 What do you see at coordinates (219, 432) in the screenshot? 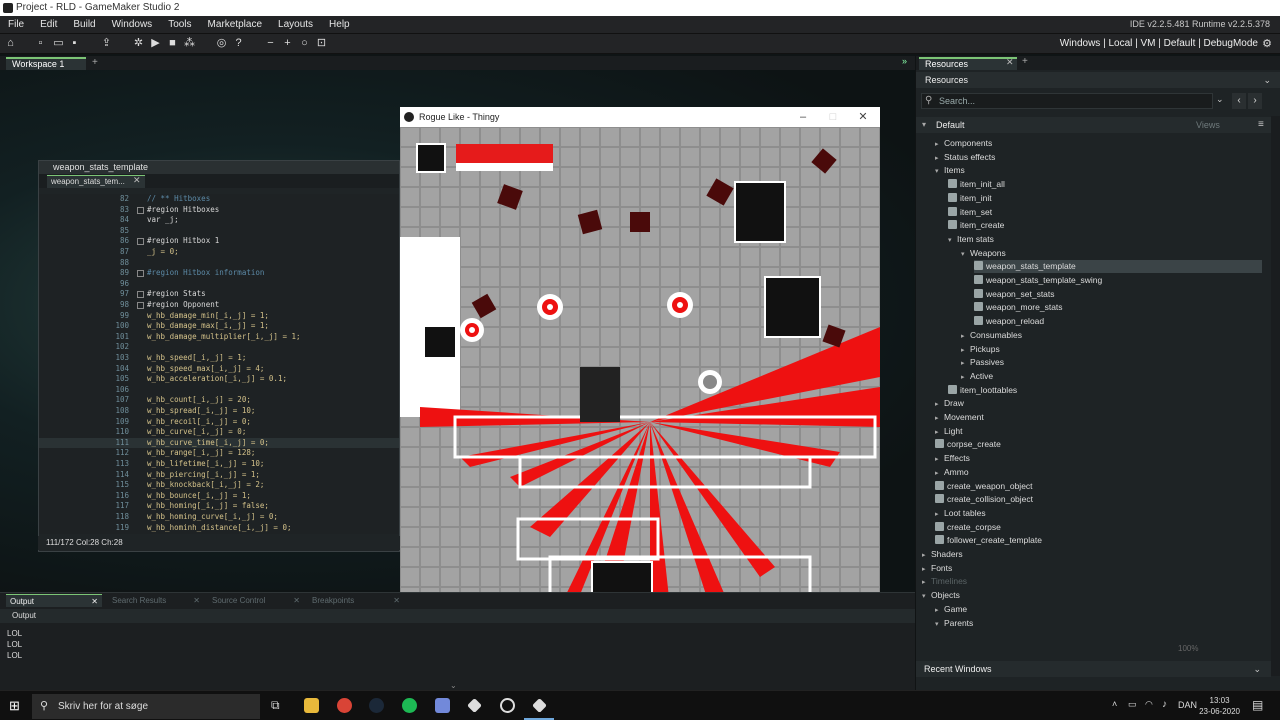
I see `code-line: 110 w_hb_curve[_i,_j] = 0;` at bounding box center [219, 432].